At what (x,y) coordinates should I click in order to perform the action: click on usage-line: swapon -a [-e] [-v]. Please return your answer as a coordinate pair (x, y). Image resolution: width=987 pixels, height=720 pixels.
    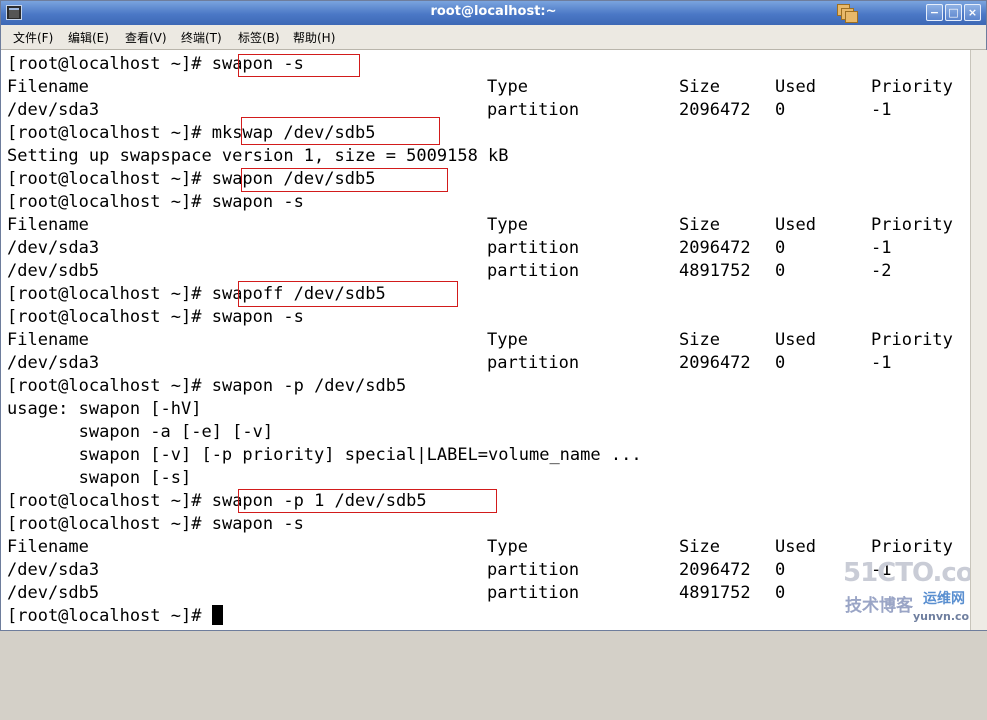
    Looking at the image, I should click on (140, 432).